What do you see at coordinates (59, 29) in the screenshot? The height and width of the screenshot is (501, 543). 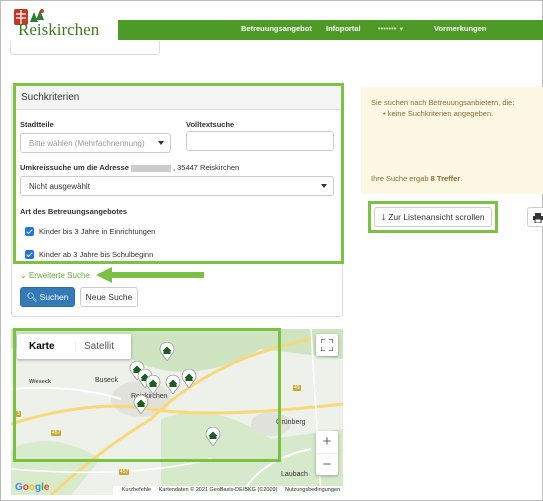 I see `logo-text: Reiskirchen` at bounding box center [59, 29].